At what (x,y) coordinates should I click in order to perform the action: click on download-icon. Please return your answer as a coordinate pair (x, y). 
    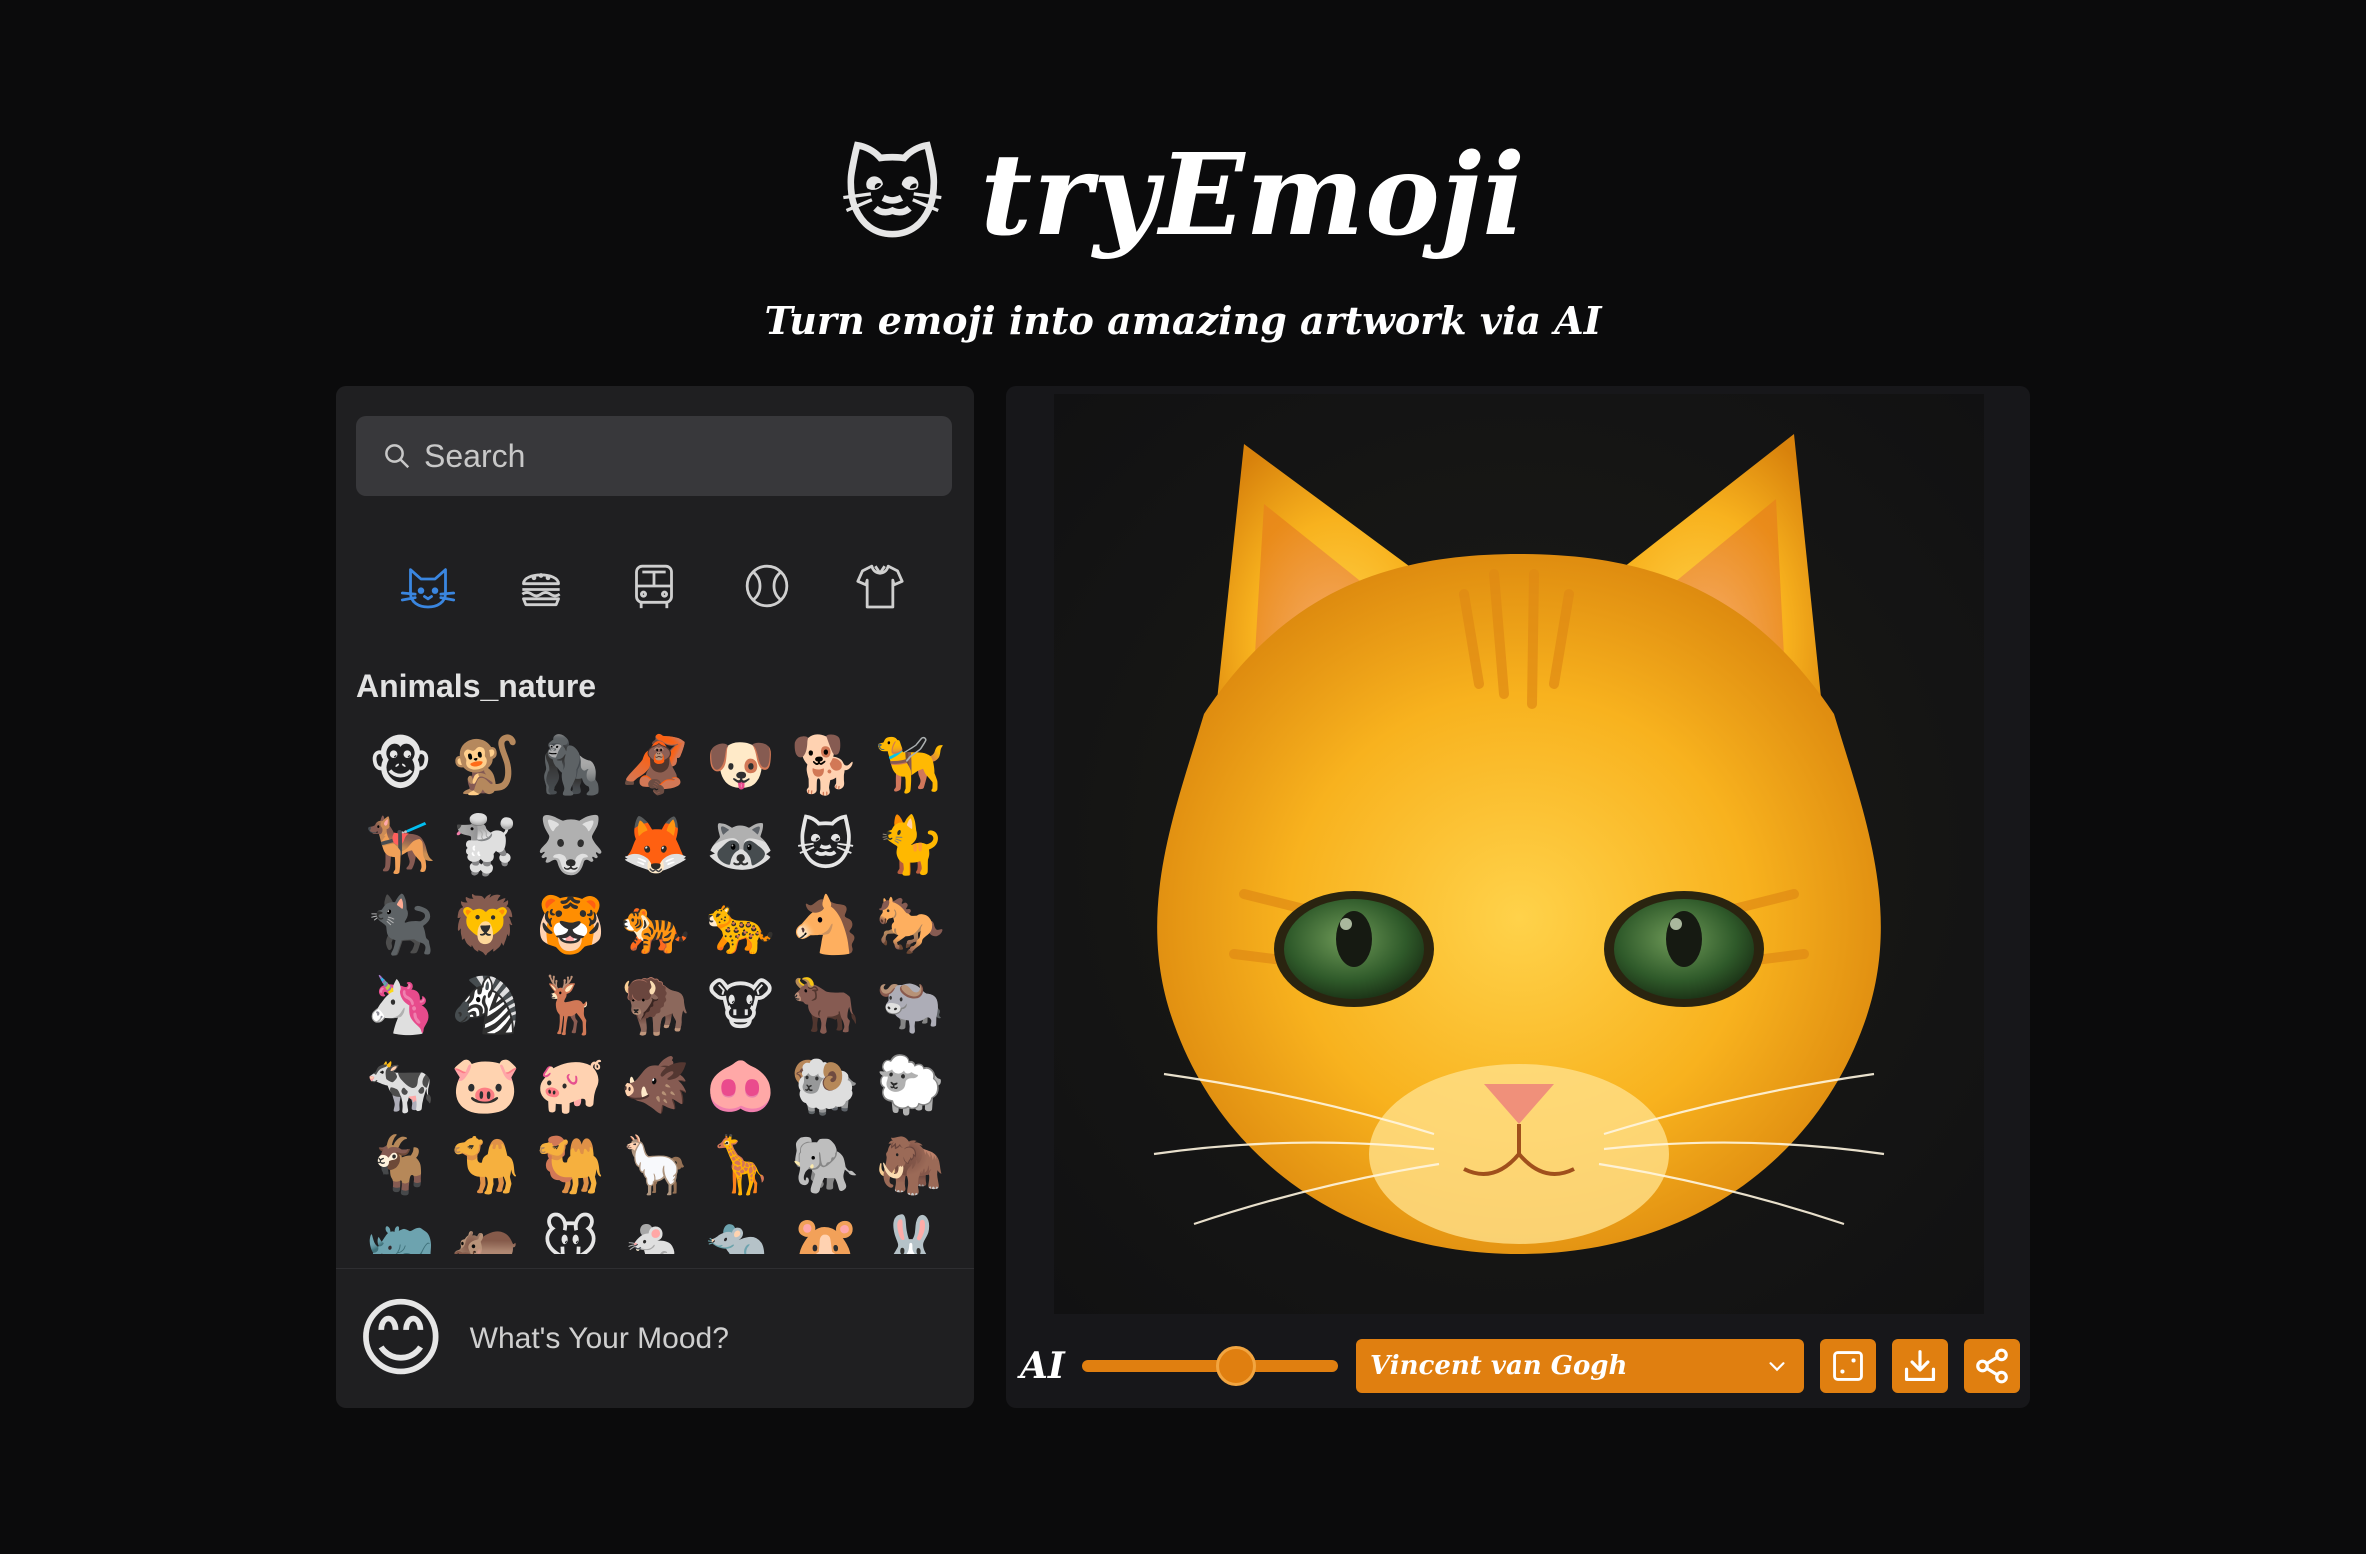
    Looking at the image, I should click on (1920, 1366).